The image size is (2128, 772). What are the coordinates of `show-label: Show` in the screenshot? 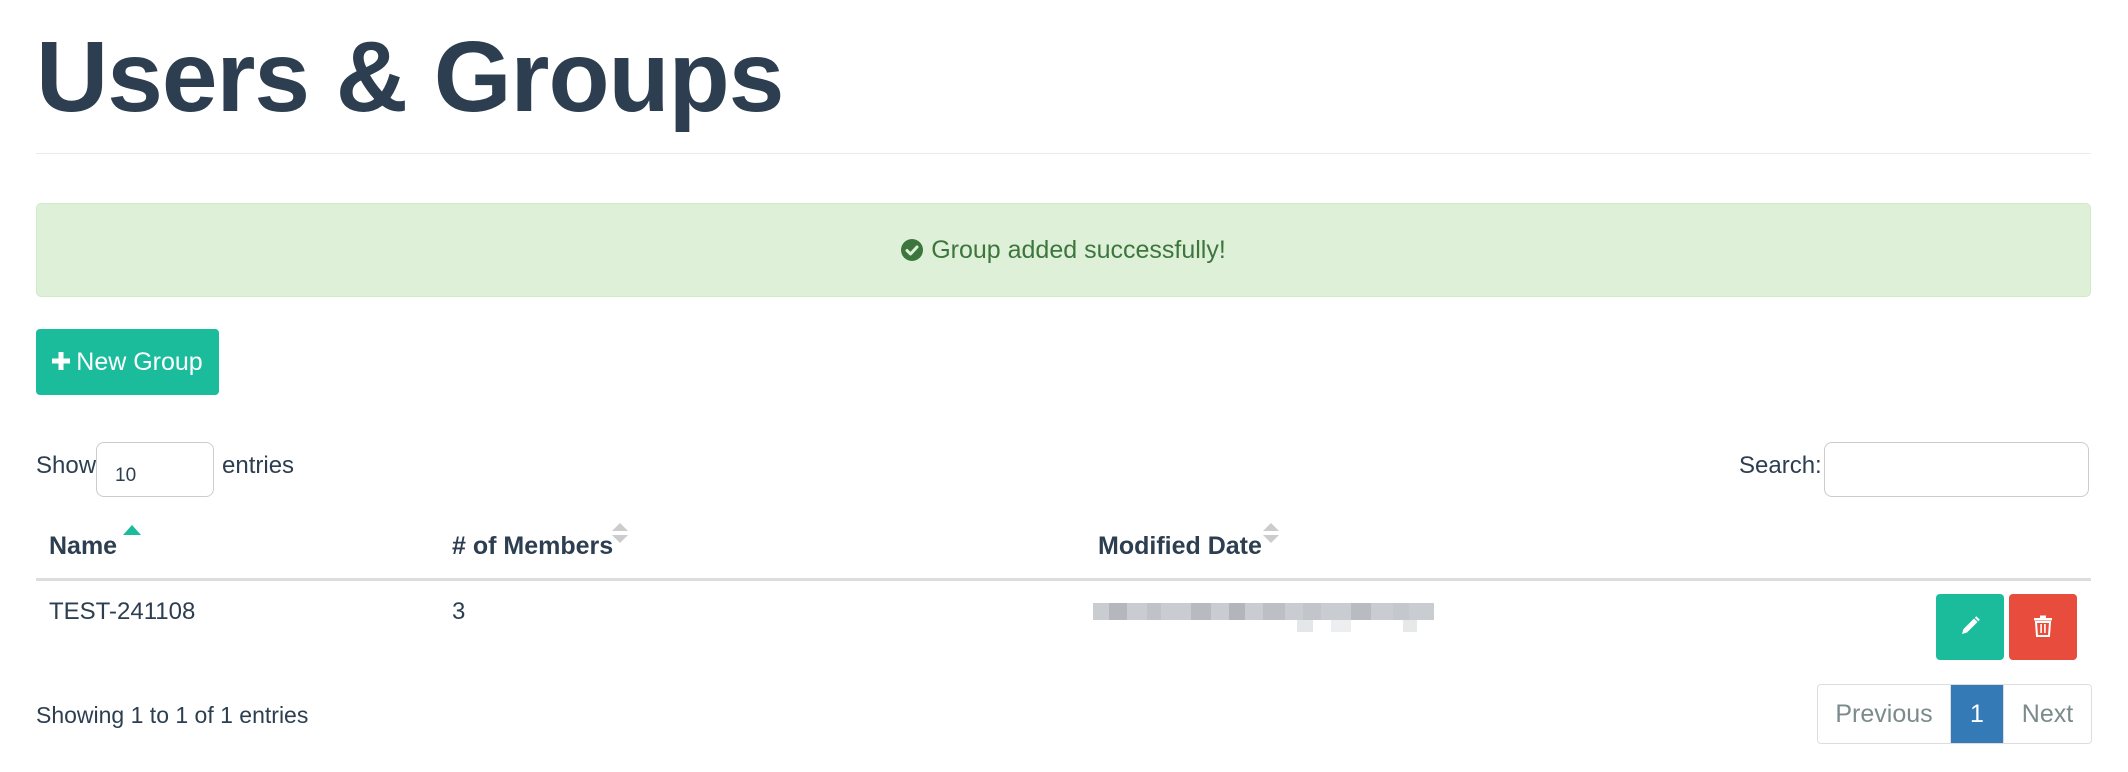 It's located at (66, 465).